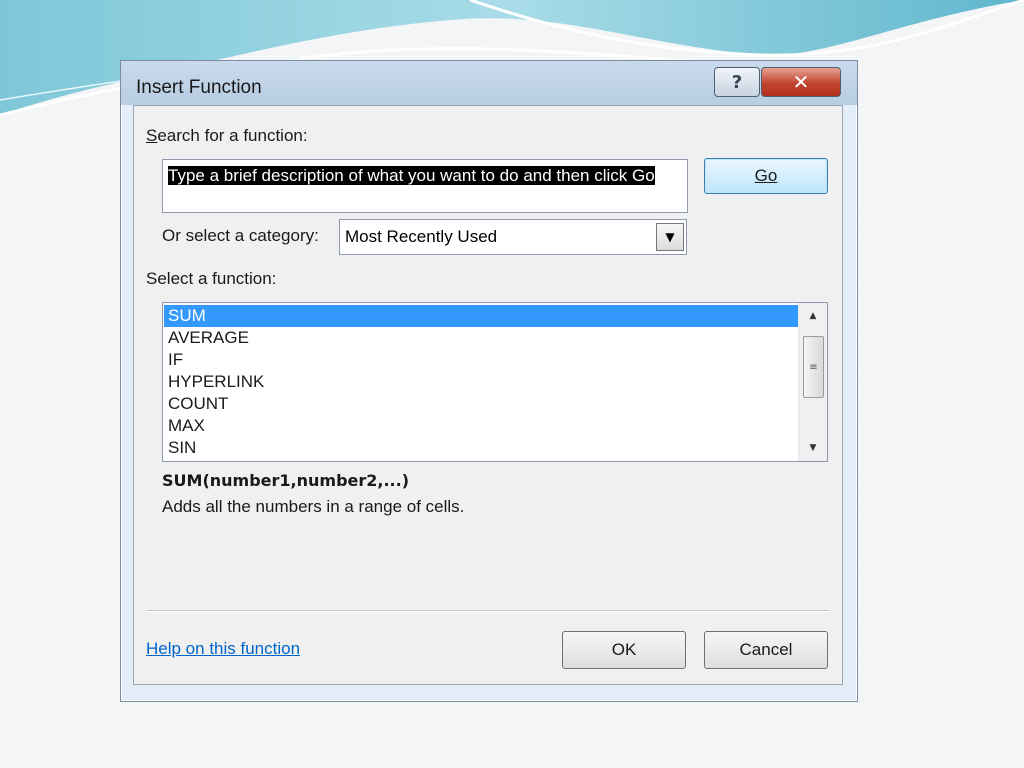 The height and width of the screenshot is (768, 1024). I want to click on dialog-titlebar: Insert Function ? ✕, so click(489, 83).